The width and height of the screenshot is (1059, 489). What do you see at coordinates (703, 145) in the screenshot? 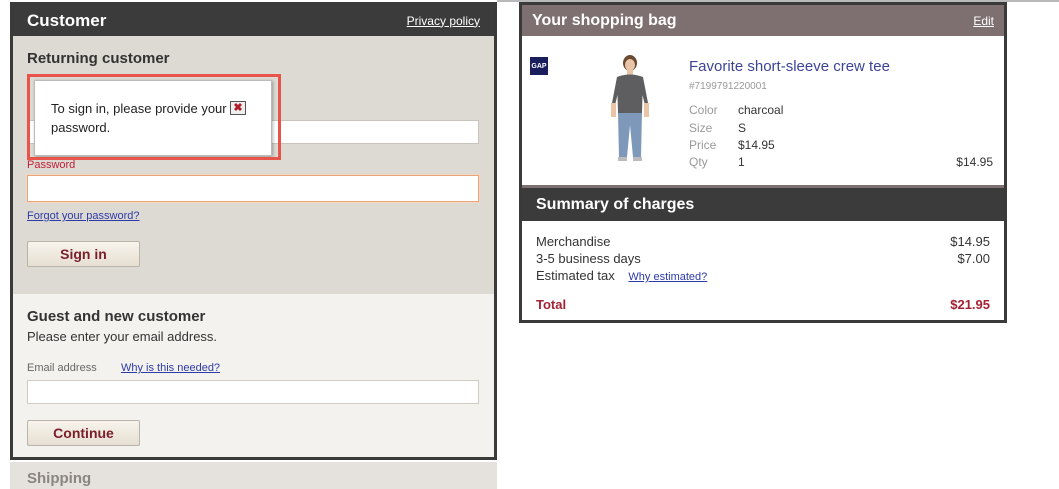
I see `price-label: Price` at bounding box center [703, 145].